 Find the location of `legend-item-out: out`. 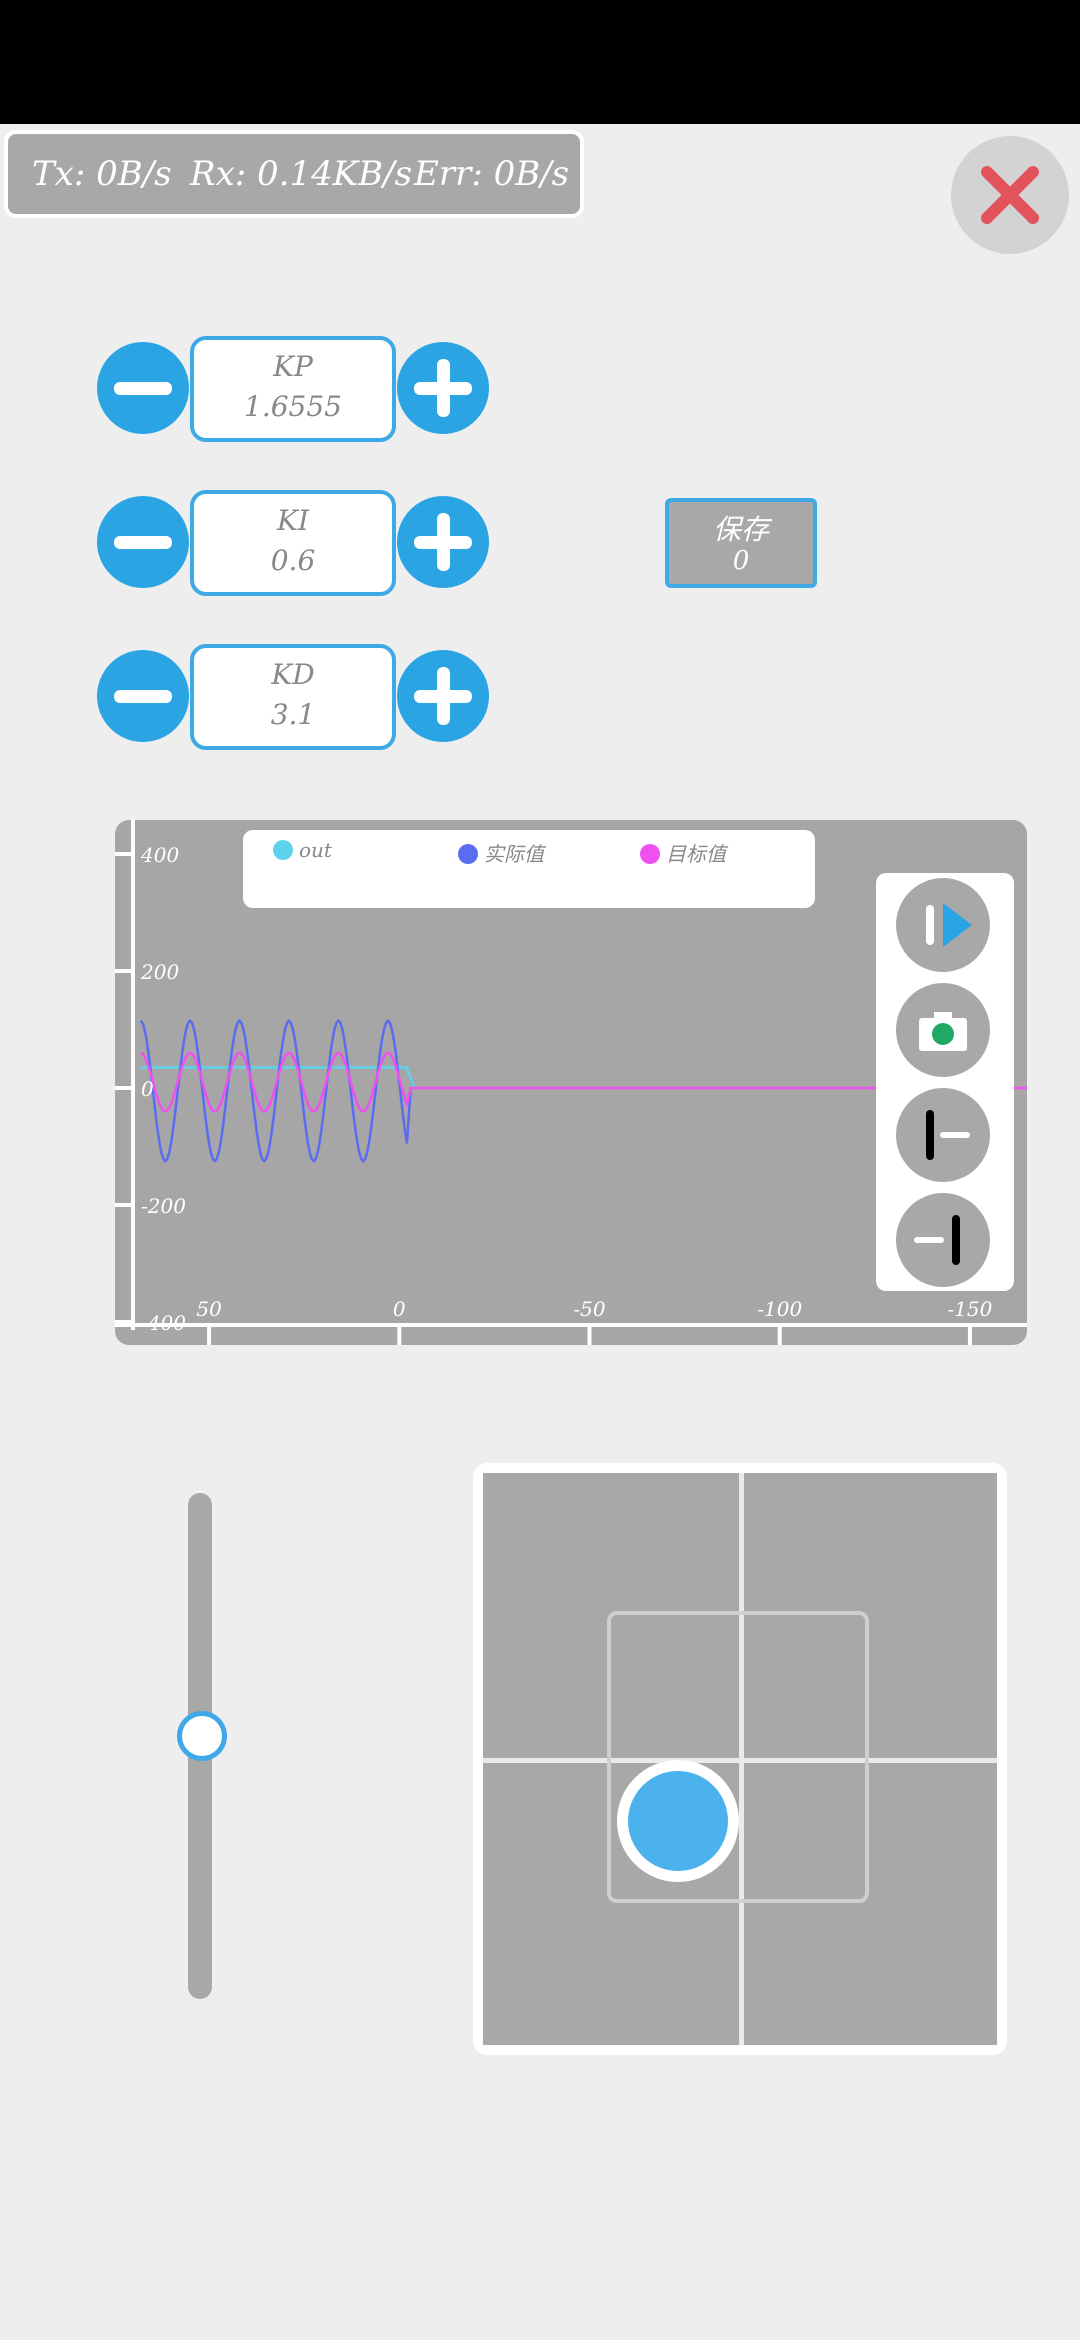

legend-item-out: out is located at coordinates (302, 850).